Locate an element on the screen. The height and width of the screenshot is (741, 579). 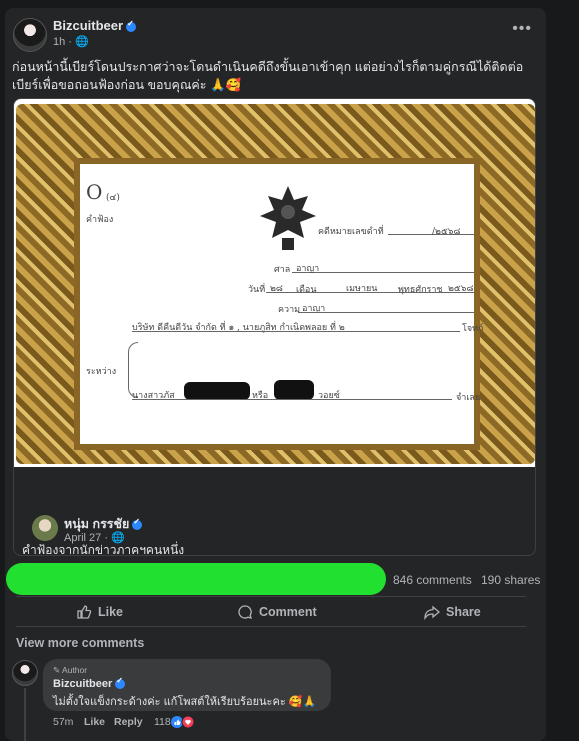
author-name-row: Bizcuitbeer is located at coordinates (95, 25).